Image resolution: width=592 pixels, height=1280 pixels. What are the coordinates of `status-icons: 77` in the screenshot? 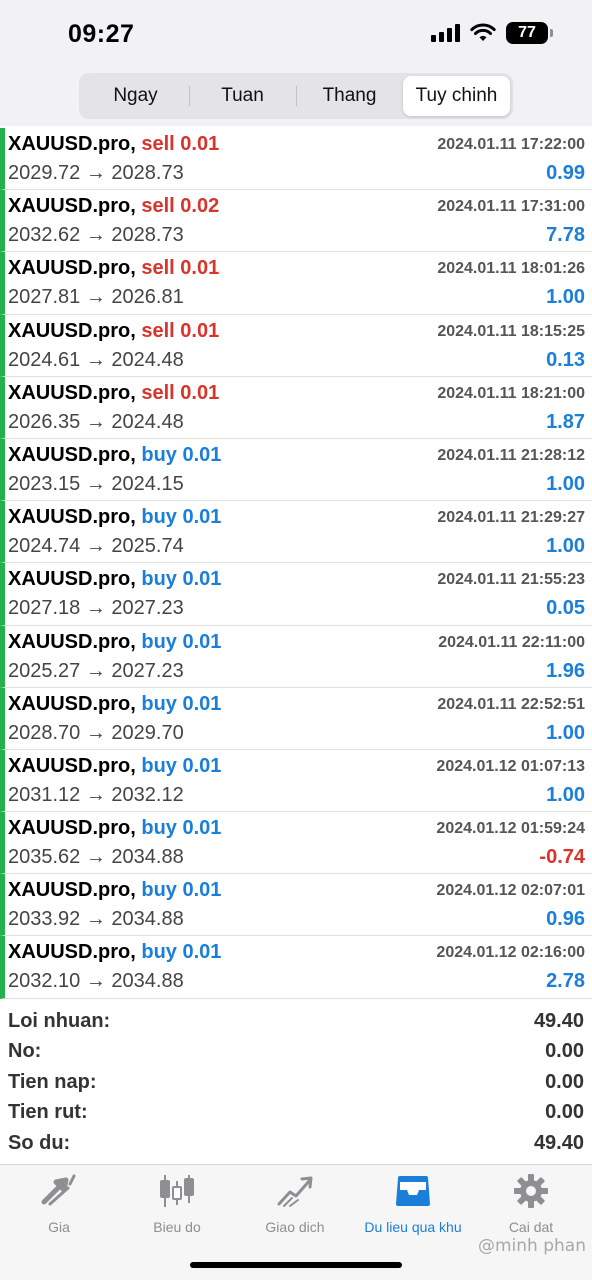 It's located at (492, 33).